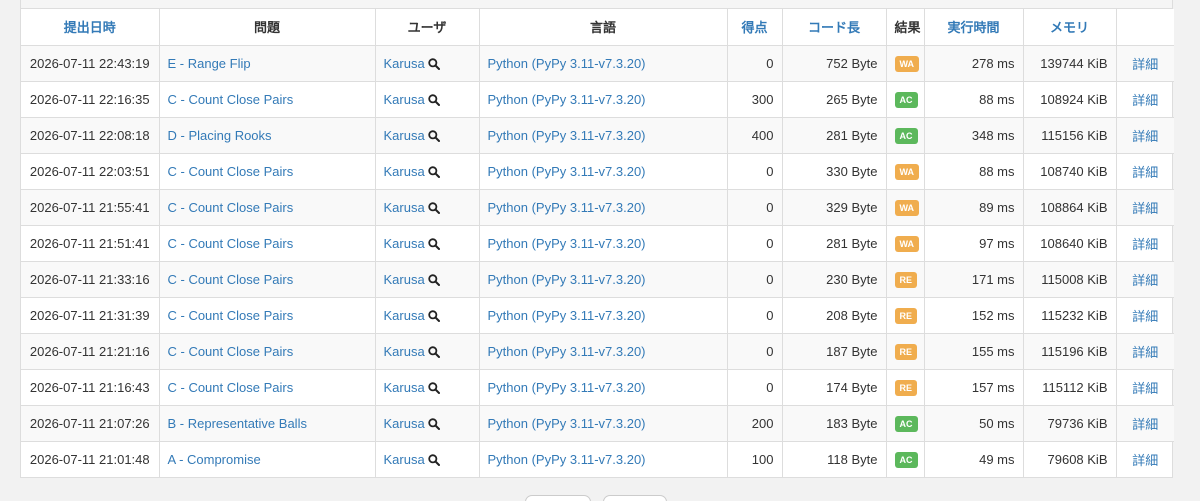 This screenshot has height=501, width=1200. What do you see at coordinates (906, 243) in the screenshot?
I see `status-badge: WA` at bounding box center [906, 243].